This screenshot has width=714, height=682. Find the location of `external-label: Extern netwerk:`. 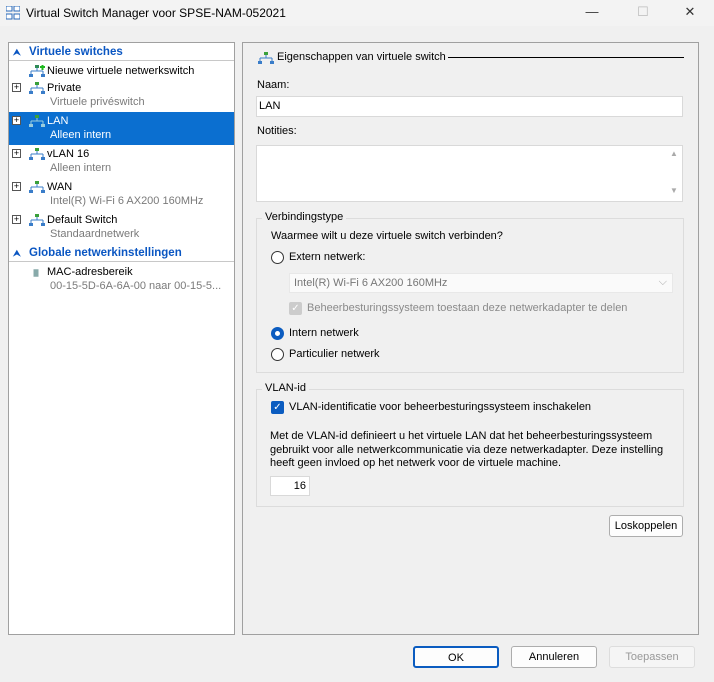

external-label: Extern netwerk: is located at coordinates (327, 257).